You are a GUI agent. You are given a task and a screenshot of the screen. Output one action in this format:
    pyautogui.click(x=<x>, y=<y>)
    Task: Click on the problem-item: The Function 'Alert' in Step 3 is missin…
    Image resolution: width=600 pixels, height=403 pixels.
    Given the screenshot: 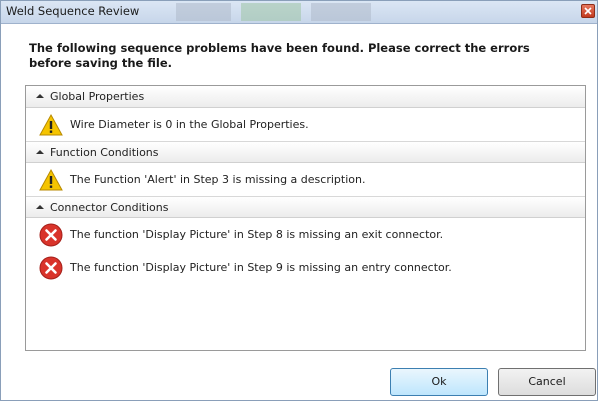 What is the action you would take?
    pyautogui.click(x=305, y=179)
    